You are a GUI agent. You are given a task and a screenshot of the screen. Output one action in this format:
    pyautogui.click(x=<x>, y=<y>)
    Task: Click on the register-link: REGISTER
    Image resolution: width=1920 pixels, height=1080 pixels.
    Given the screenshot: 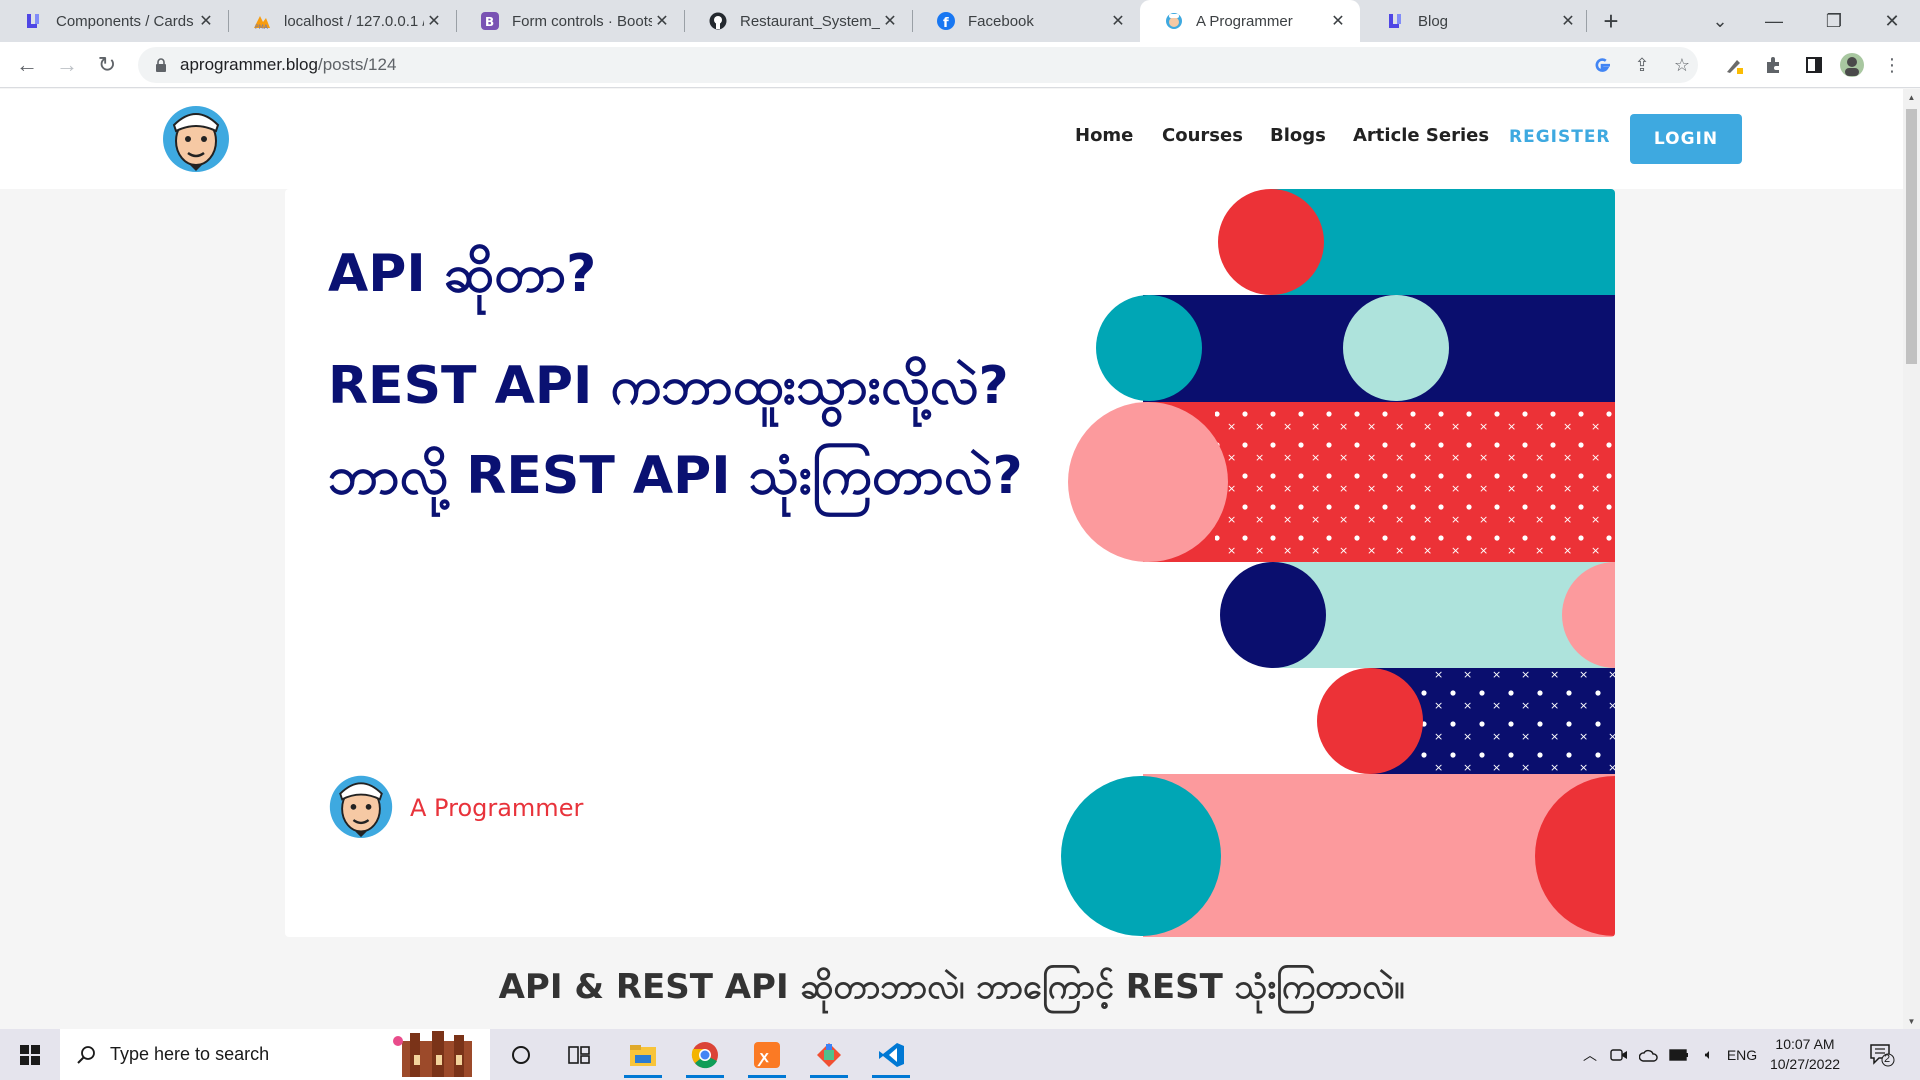 What is the action you would take?
    pyautogui.click(x=1560, y=137)
    